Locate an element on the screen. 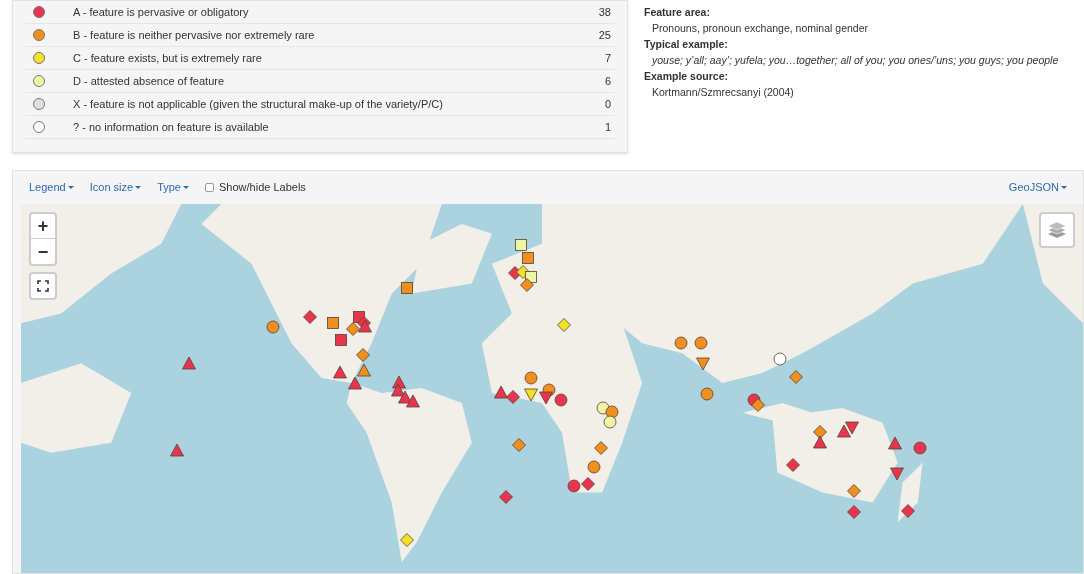 The image size is (1084, 574). export-menu: GeoJSON is located at coordinates (1037, 187).